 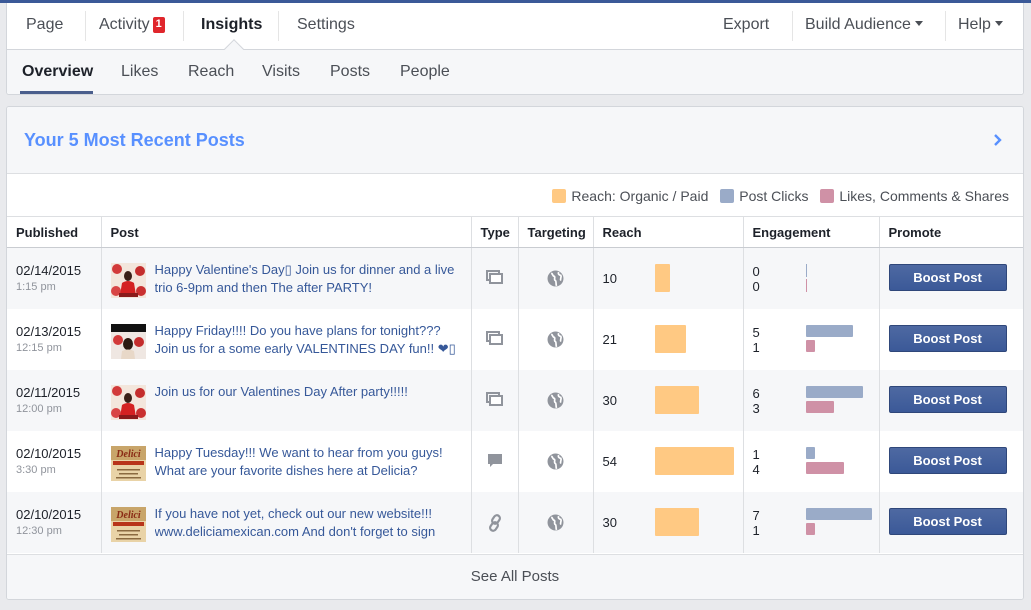 What do you see at coordinates (54, 278) in the screenshot?
I see `published-cell: 02/14/2015 1:15 pm` at bounding box center [54, 278].